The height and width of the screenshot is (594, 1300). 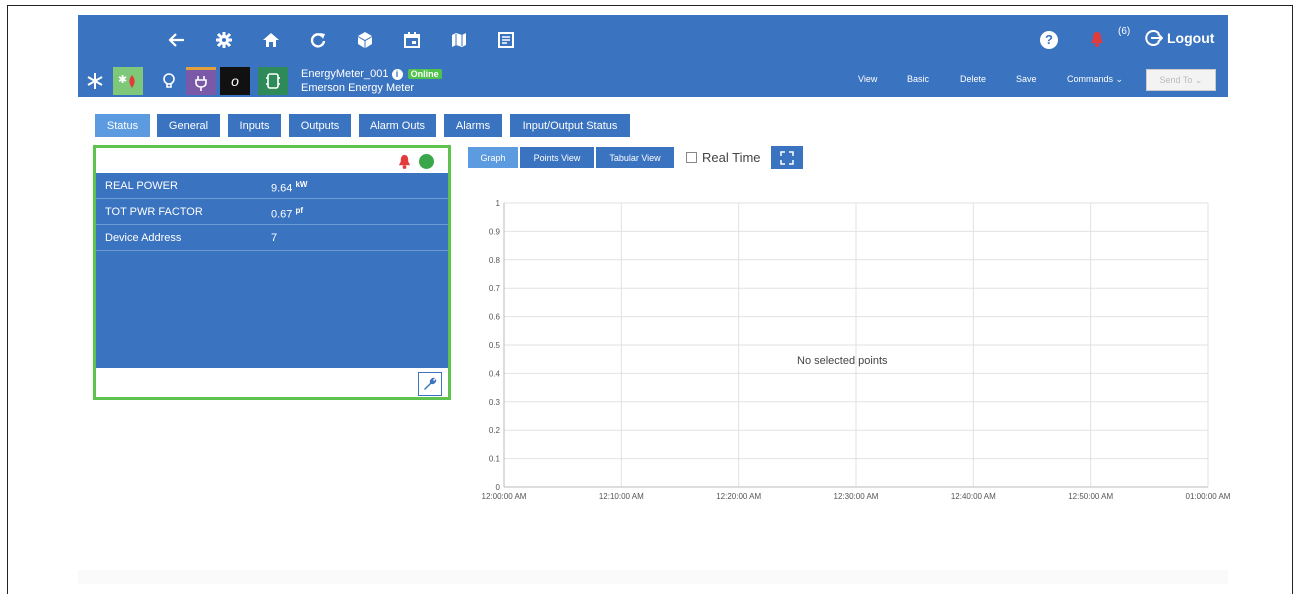 What do you see at coordinates (320, 125) in the screenshot?
I see `tab-outputs: Outputs` at bounding box center [320, 125].